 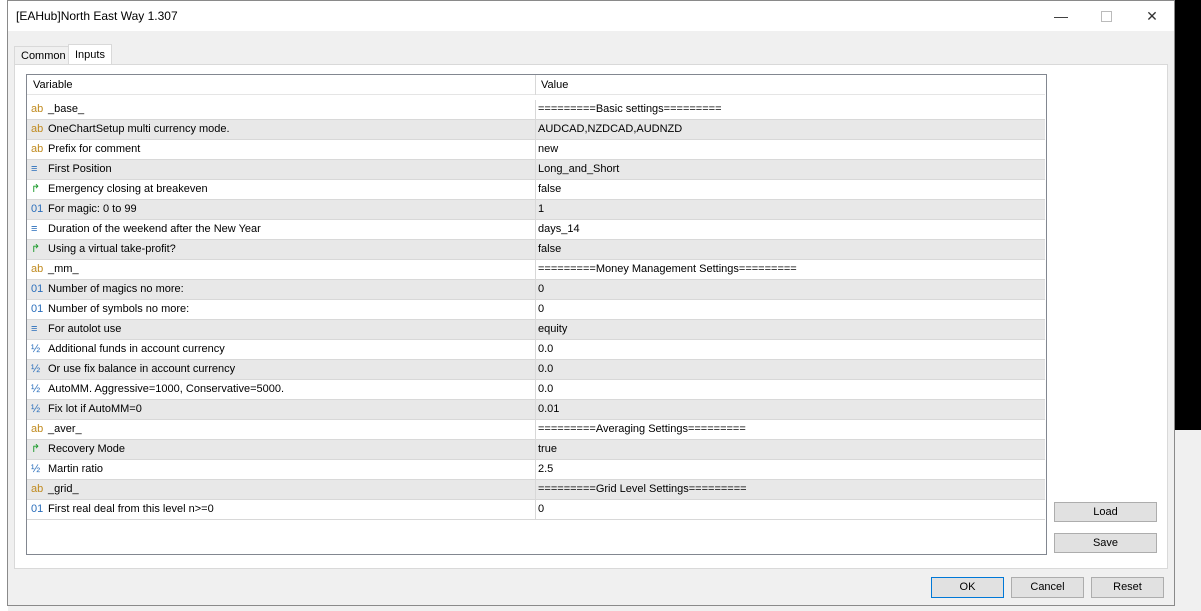 I want to click on variable-cell: ½ Additional funds in account currency, so click(x=281, y=349).